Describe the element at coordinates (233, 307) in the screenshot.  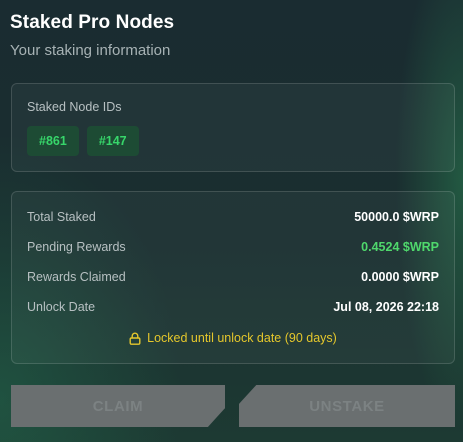
I see `unlock-date-row: Unlock Date Jul 08, 2026 22:18` at that location.